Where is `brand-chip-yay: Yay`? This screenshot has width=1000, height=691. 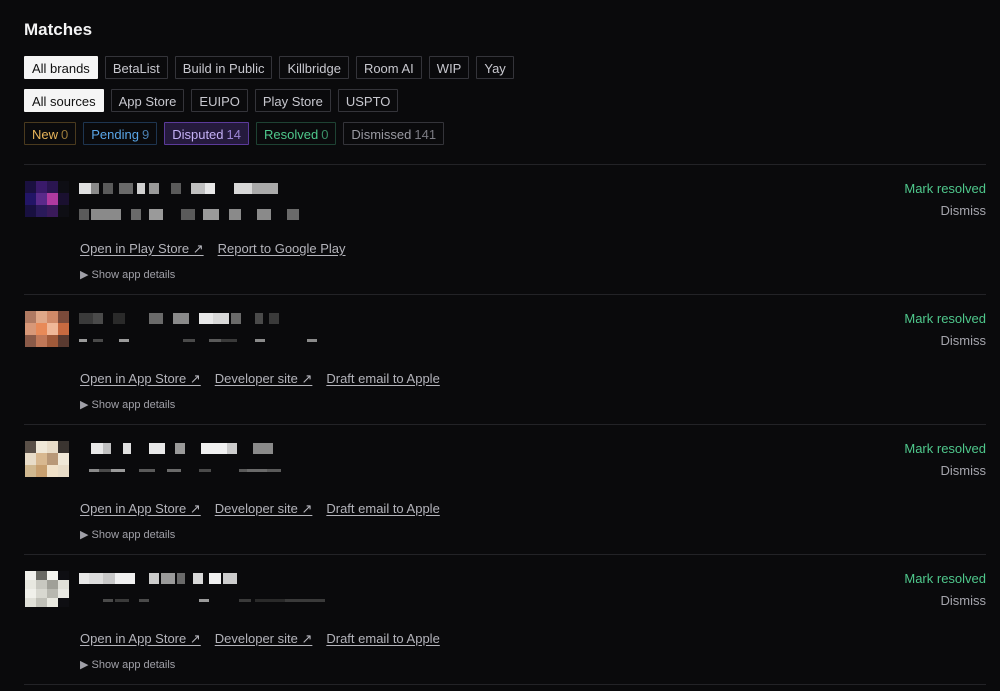
brand-chip-yay: Yay is located at coordinates (495, 67).